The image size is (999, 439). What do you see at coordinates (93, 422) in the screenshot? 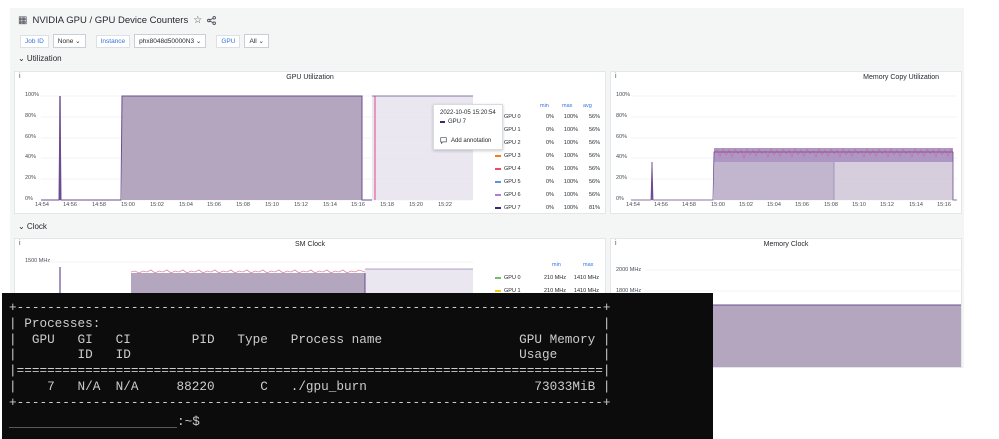
I see `redacted-hostname` at bounding box center [93, 422].